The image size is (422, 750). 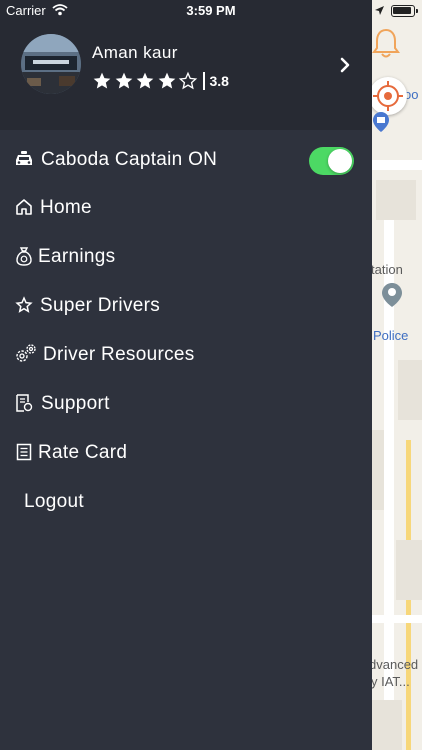 I want to click on logout-label: Logout, so click(x=54, y=501).